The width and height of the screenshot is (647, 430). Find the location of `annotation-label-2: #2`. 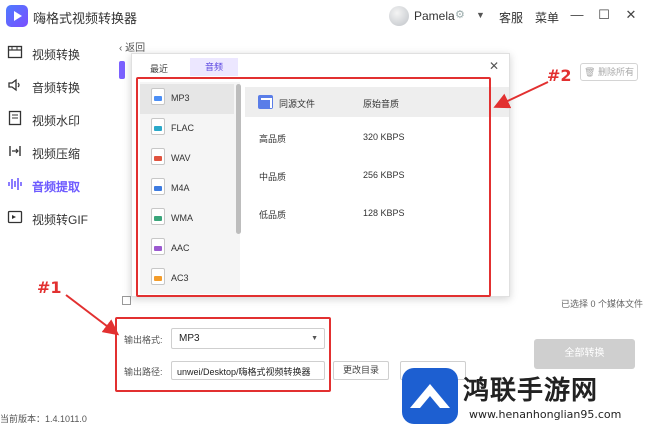

annotation-label-2: #2 is located at coordinates (559, 75).